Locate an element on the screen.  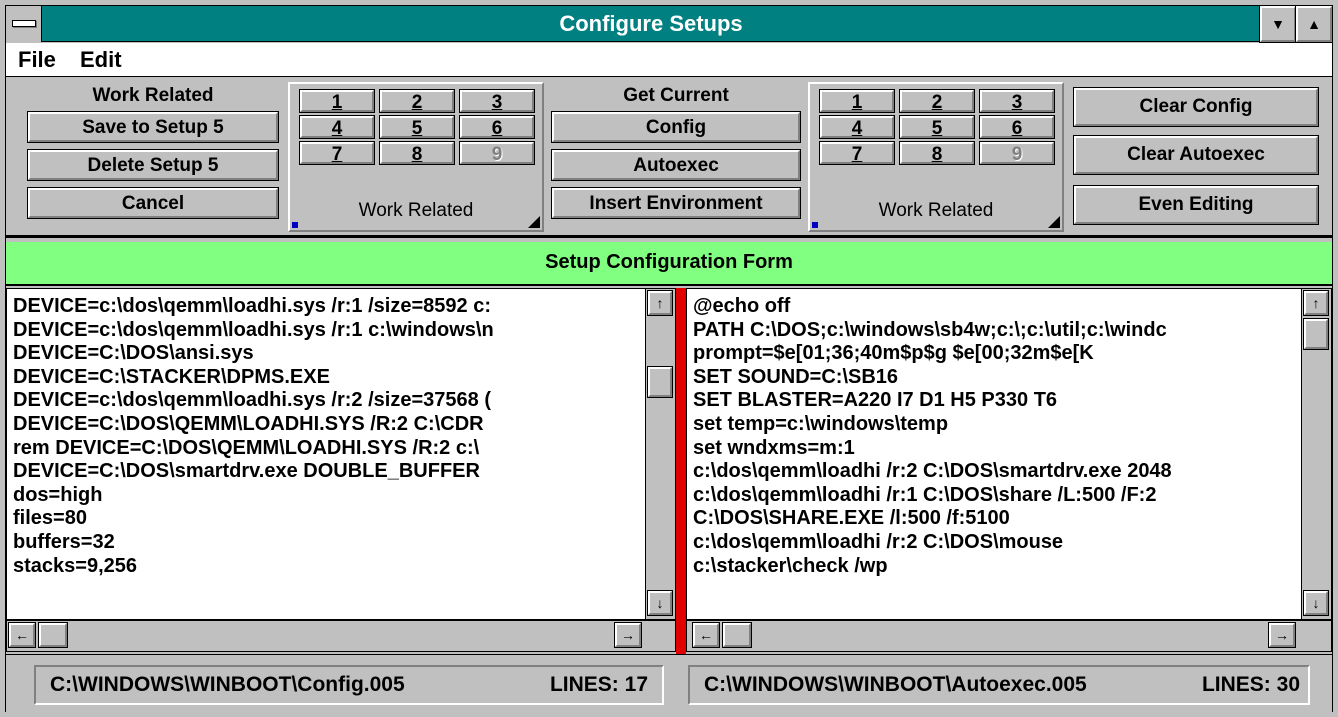
arrow-up-icon: ▲ is located at coordinates (1314, 24).